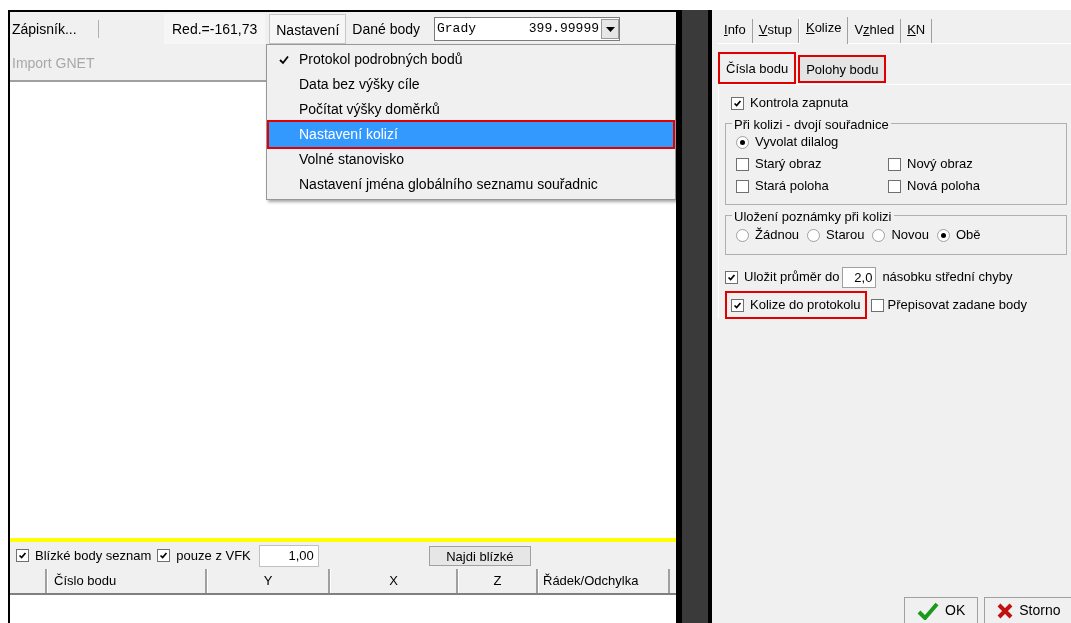 This screenshot has height=623, width=1071. Describe the element at coordinates (957, 305) in the screenshot. I see `checkbox-label: Přepisovat zadane body` at that location.